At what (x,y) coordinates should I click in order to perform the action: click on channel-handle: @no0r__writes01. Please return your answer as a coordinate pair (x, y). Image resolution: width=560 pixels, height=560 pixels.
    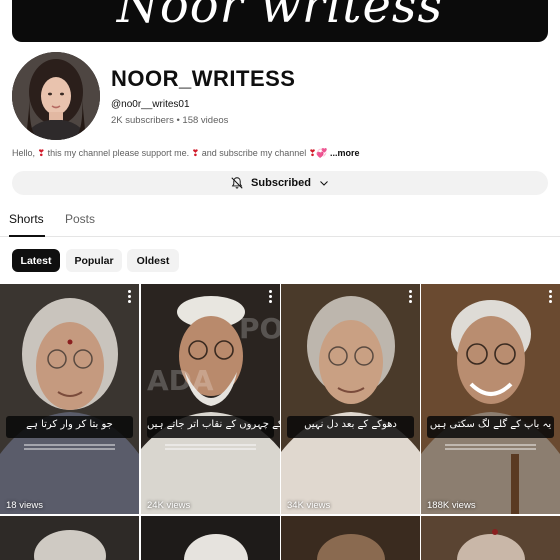
    Looking at the image, I should click on (150, 104).